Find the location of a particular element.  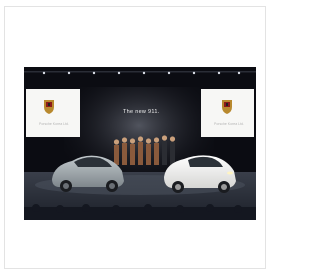

right-screen-caption: Porsche Korea Ltd. is located at coordinates (229, 124).